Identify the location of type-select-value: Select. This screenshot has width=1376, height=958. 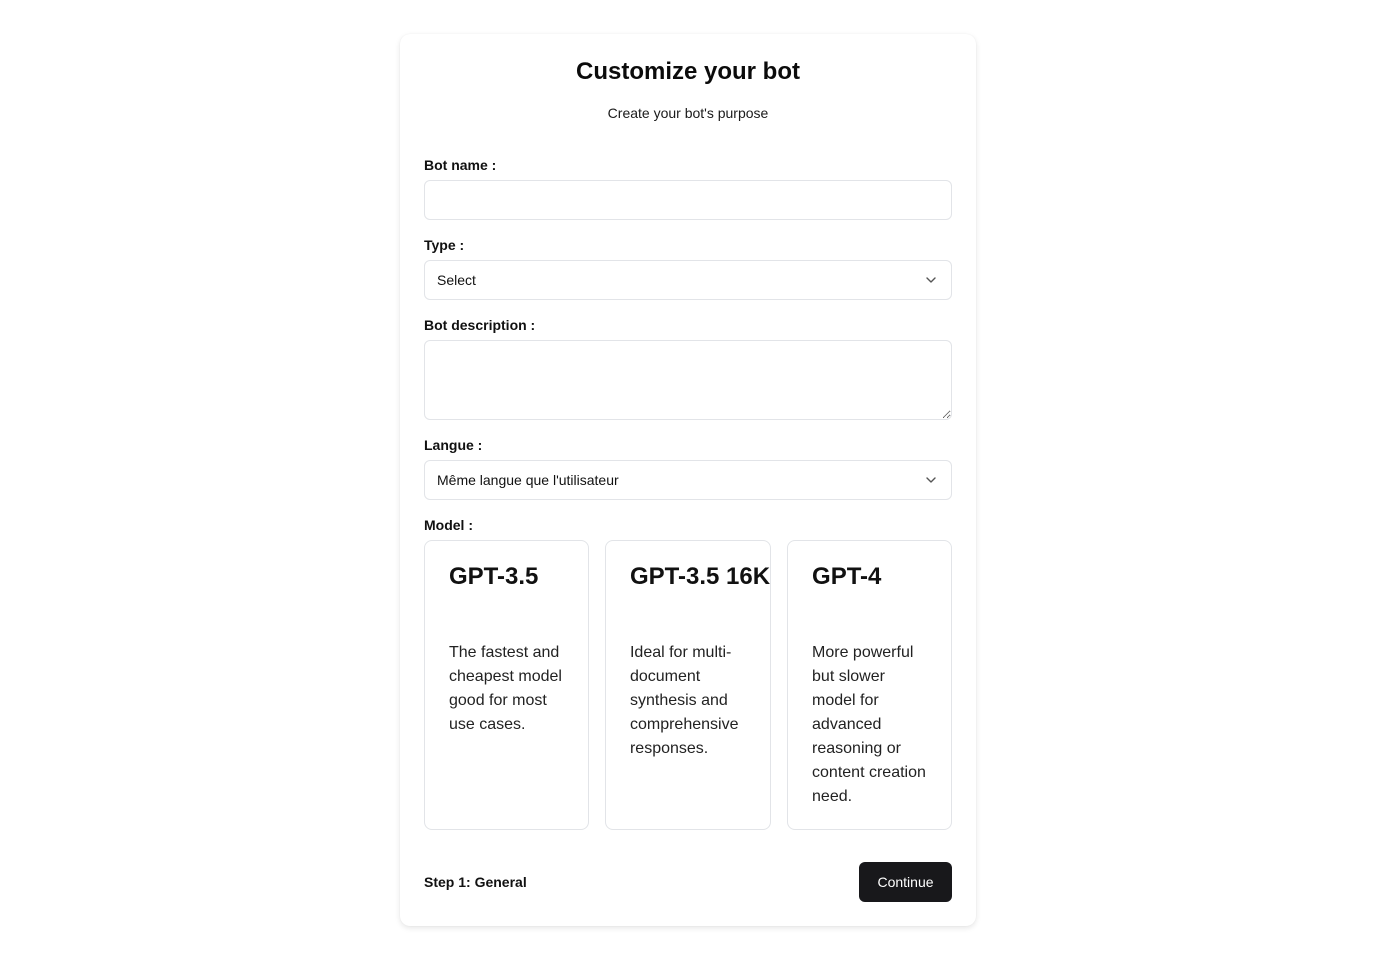
(456, 280).